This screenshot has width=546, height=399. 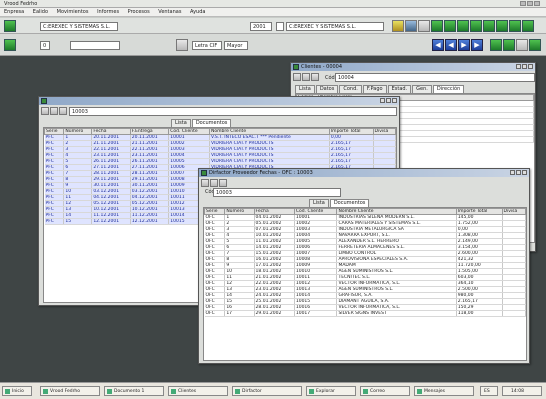 I want to click on tool-6-icon, so click(x=502, y=26).